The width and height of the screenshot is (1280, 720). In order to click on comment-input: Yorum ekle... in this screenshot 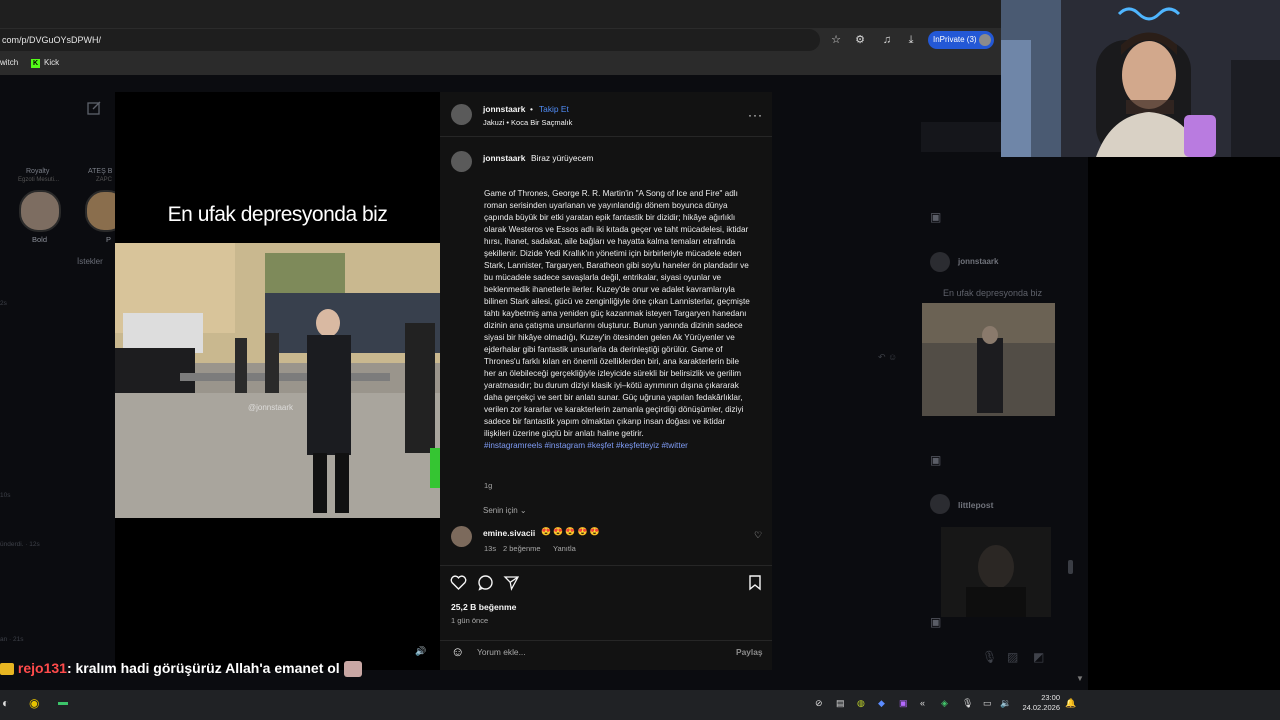, I will do `click(501, 652)`.